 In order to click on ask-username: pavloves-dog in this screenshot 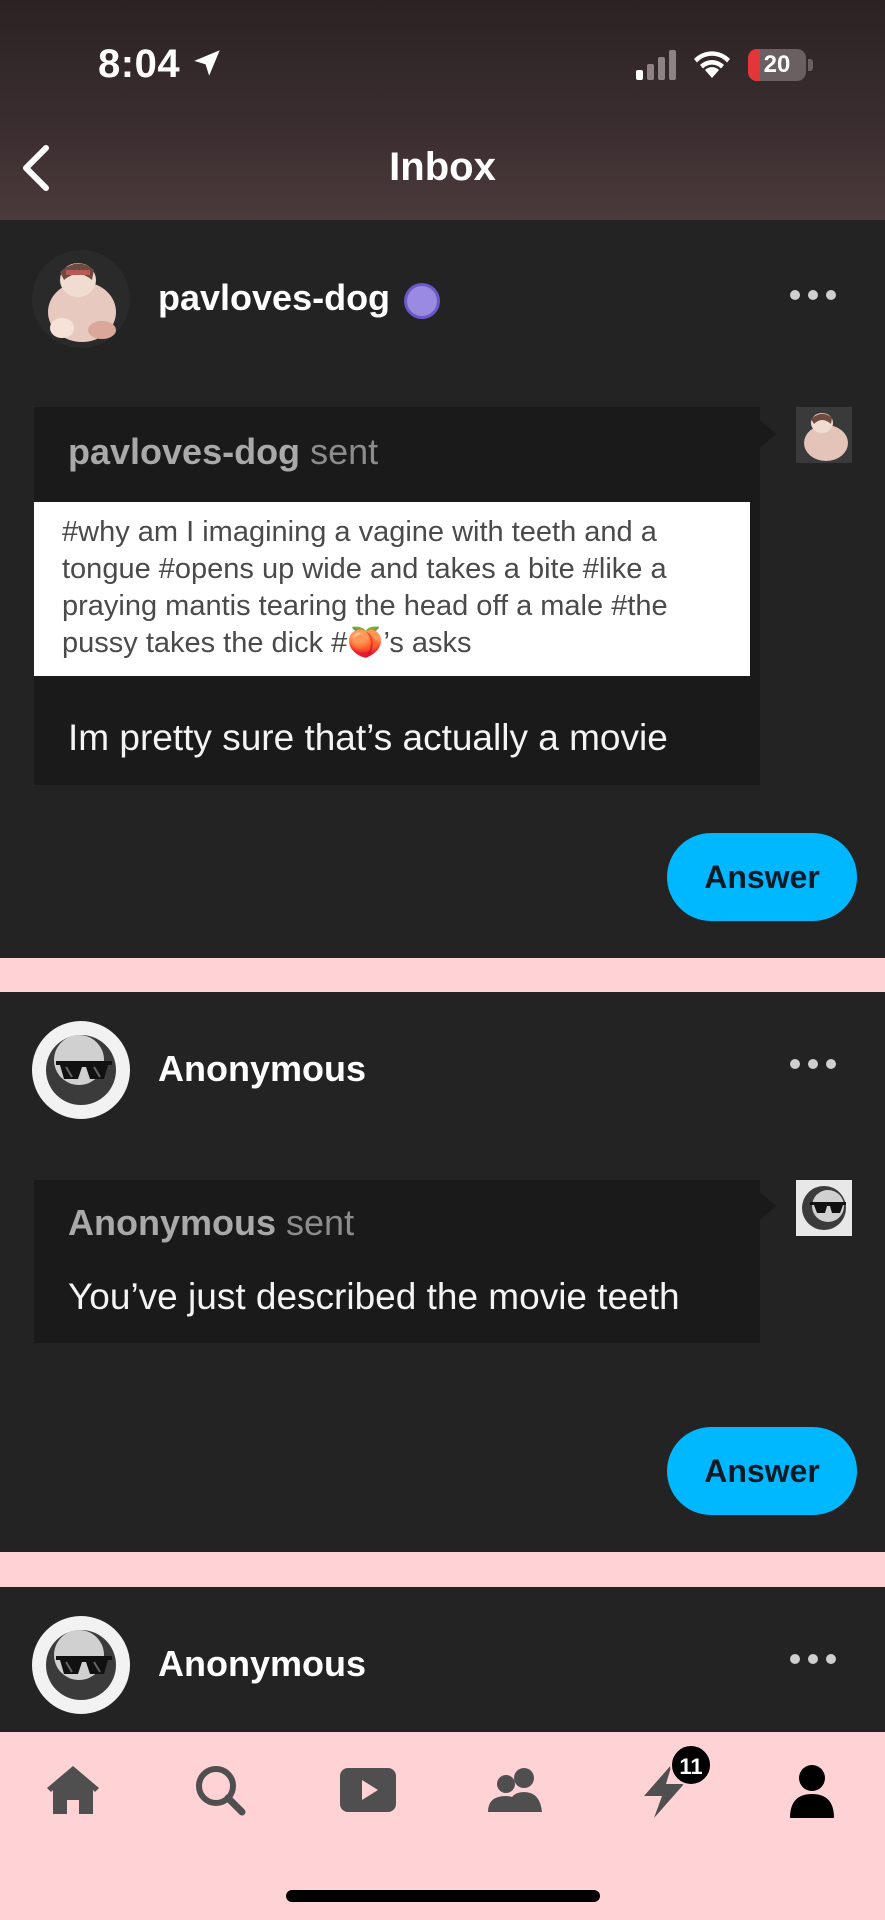, I will do `click(274, 298)`.